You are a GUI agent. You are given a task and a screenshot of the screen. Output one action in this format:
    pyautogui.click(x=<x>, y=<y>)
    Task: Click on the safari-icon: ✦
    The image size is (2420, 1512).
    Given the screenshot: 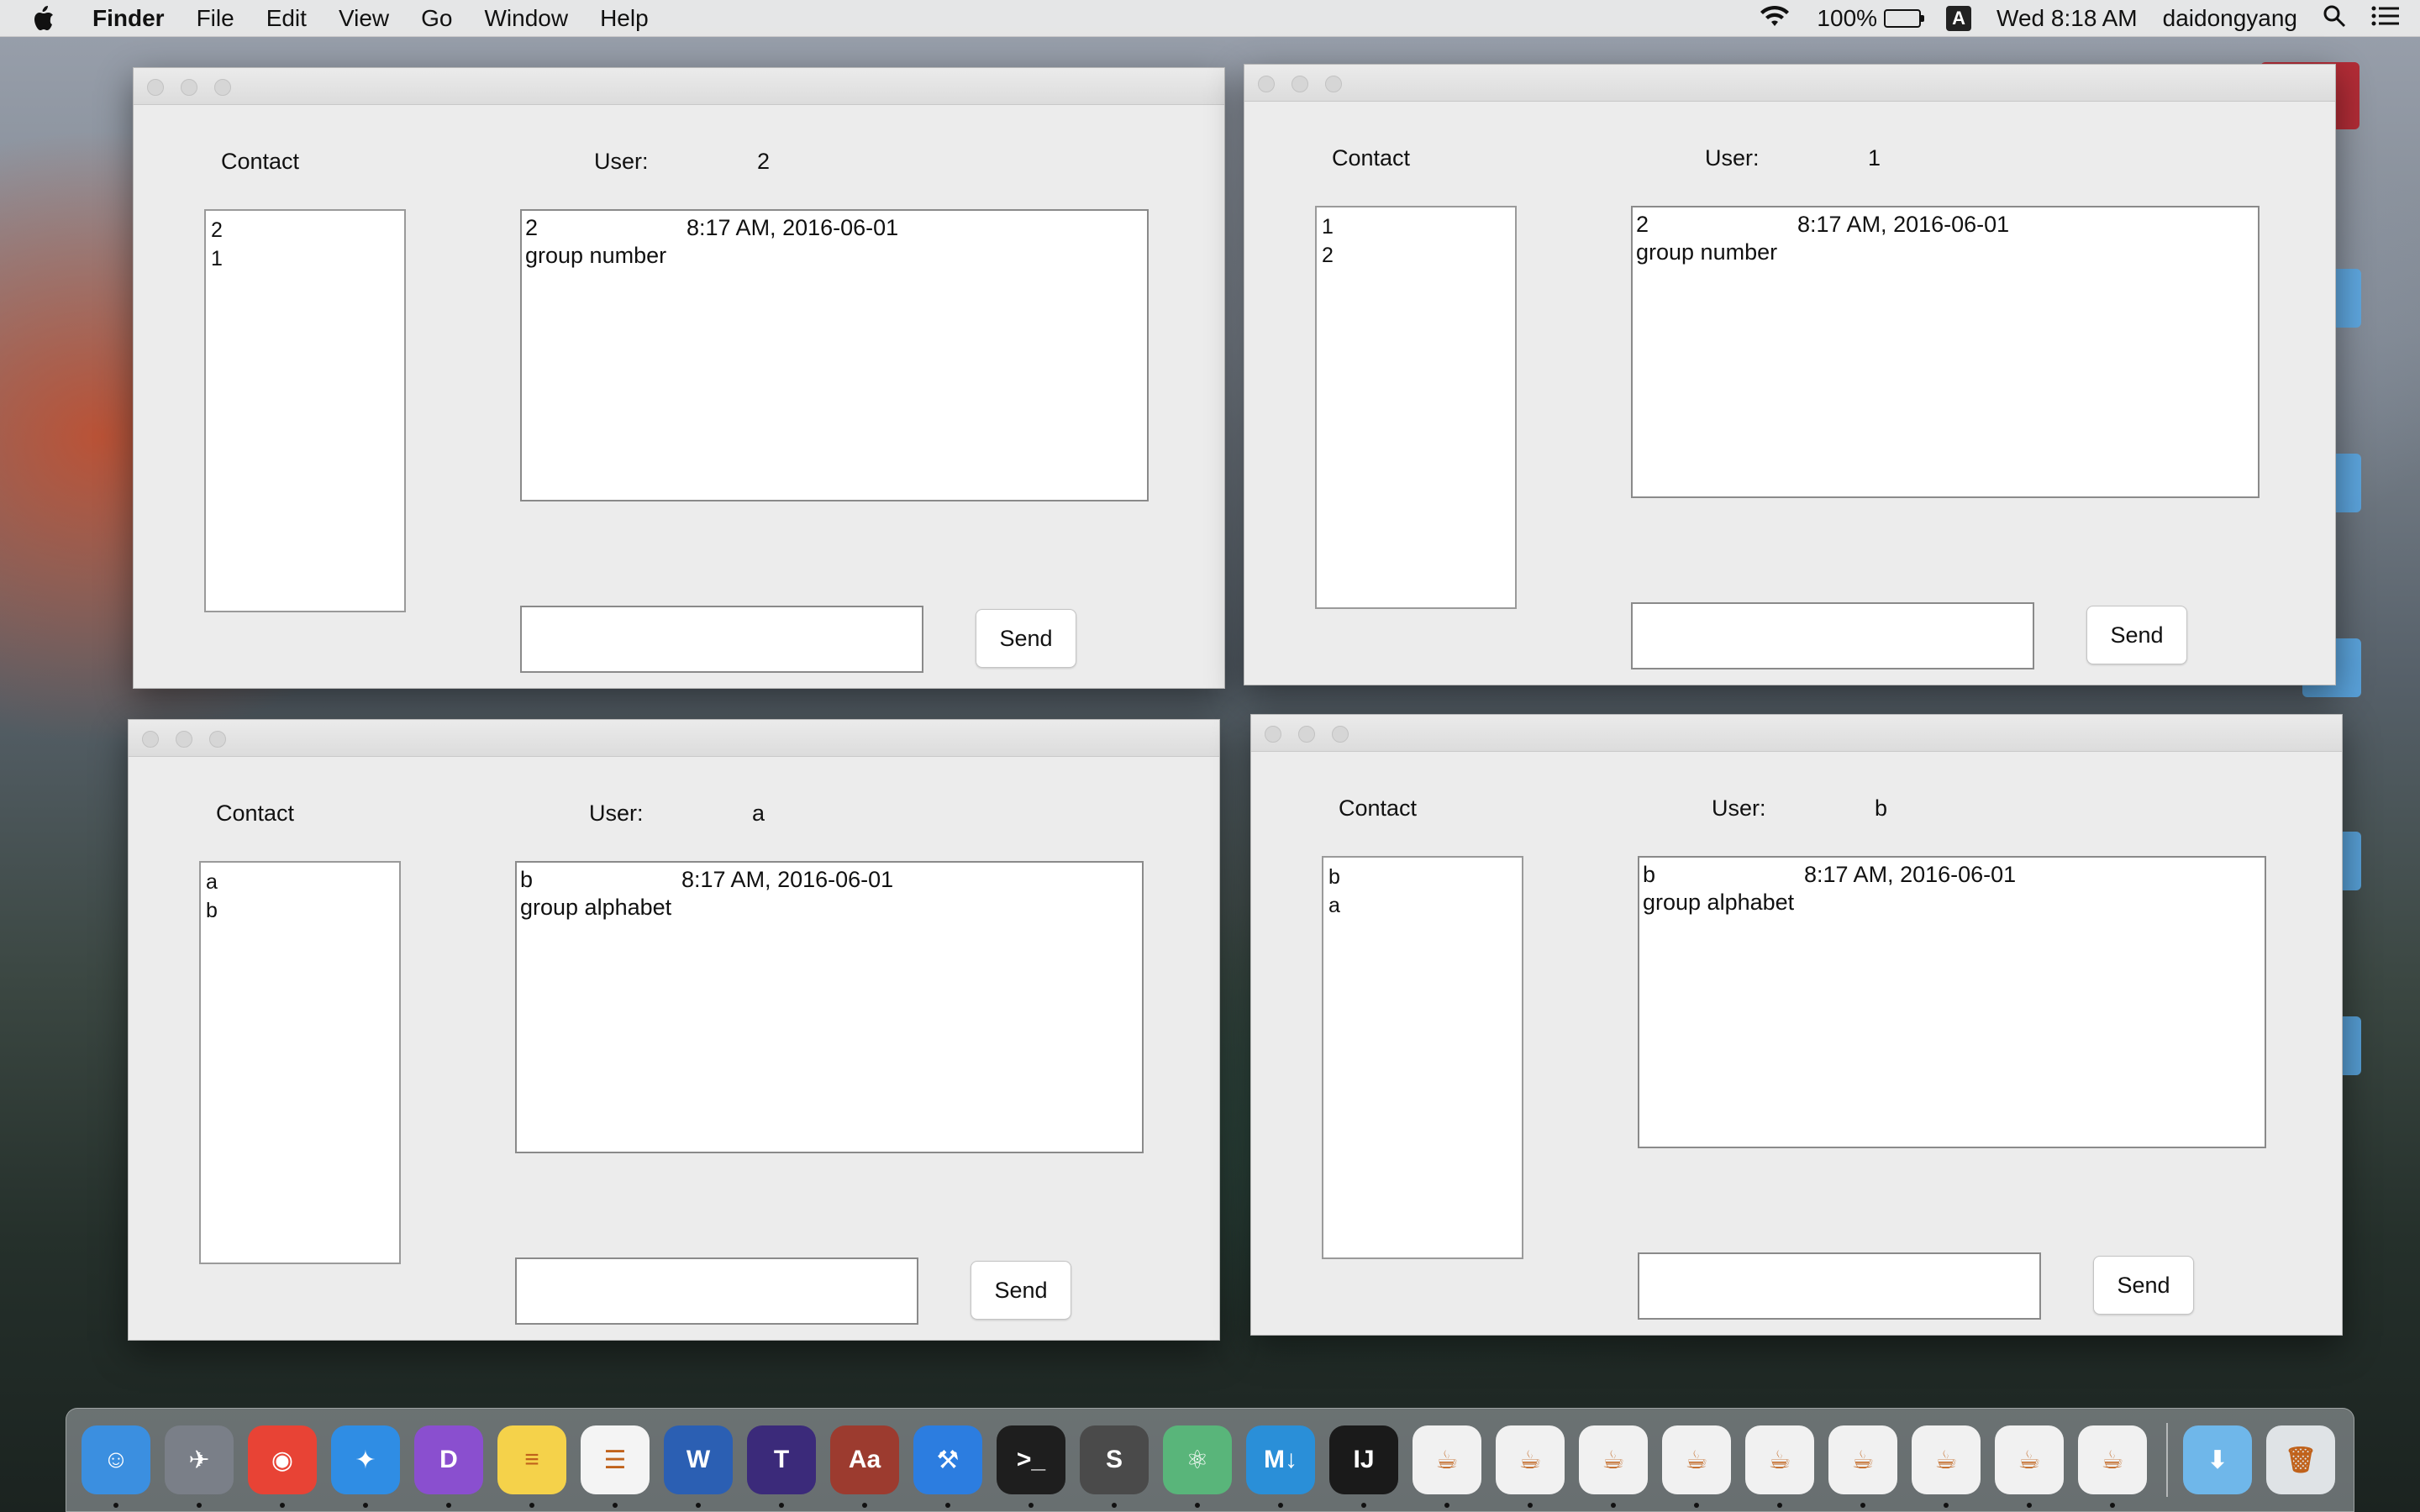 What is the action you would take?
    pyautogui.click(x=366, y=1466)
    